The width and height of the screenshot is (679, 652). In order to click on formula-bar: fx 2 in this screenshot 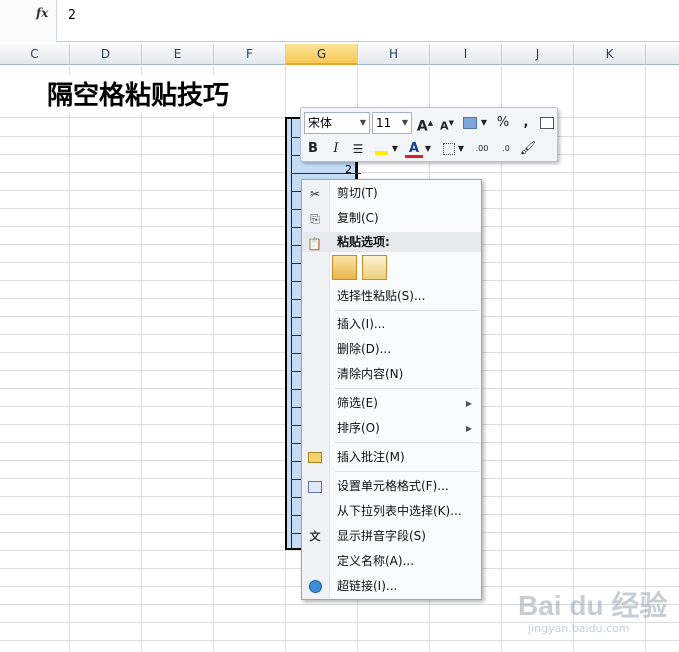, I will do `click(339, 21)`.